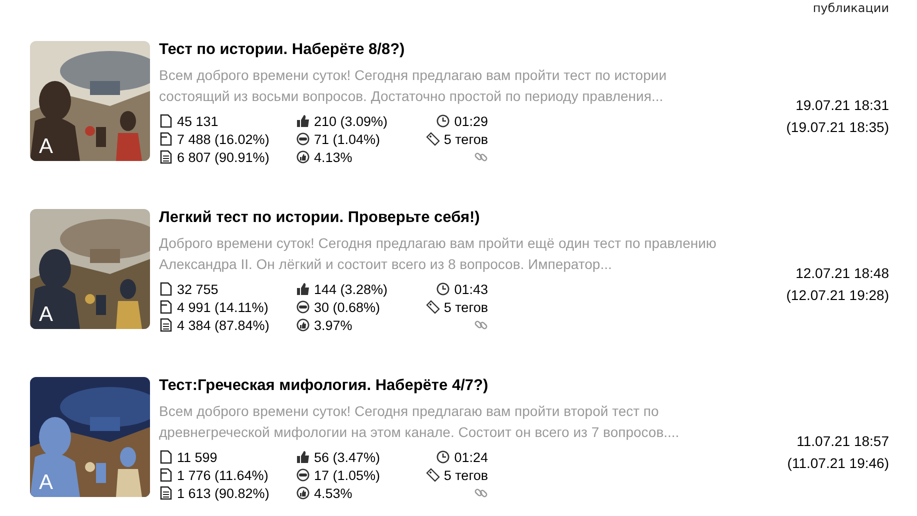 This screenshot has width=917, height=516. I want to click on article-title: Тест по истории. Наберёте 8/8?), so click(444, 50).